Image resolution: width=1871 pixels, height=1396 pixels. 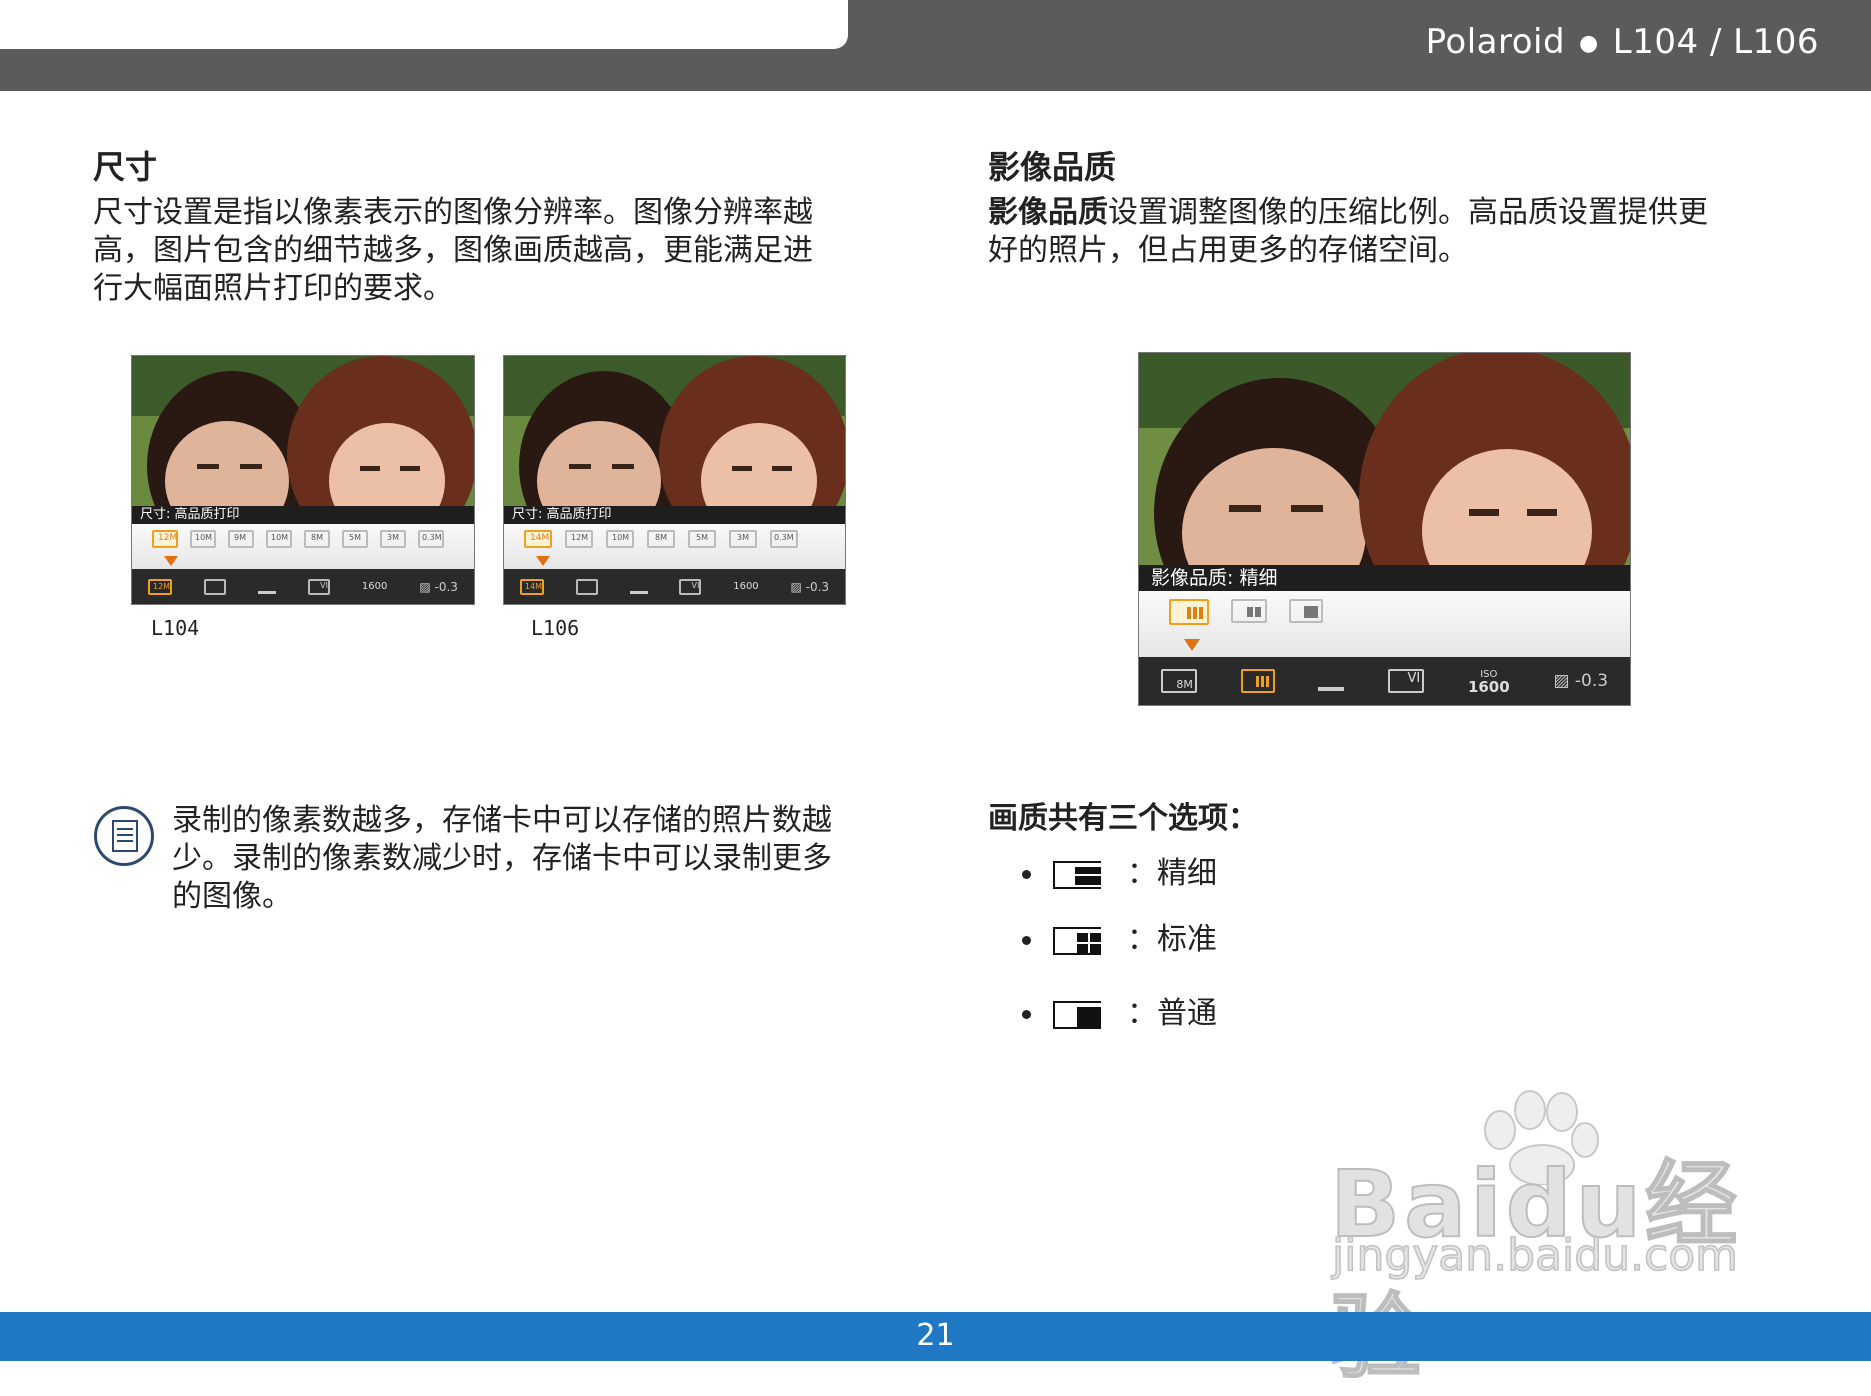 I want to click on note-page-graphic, so click(x=125, y=836).